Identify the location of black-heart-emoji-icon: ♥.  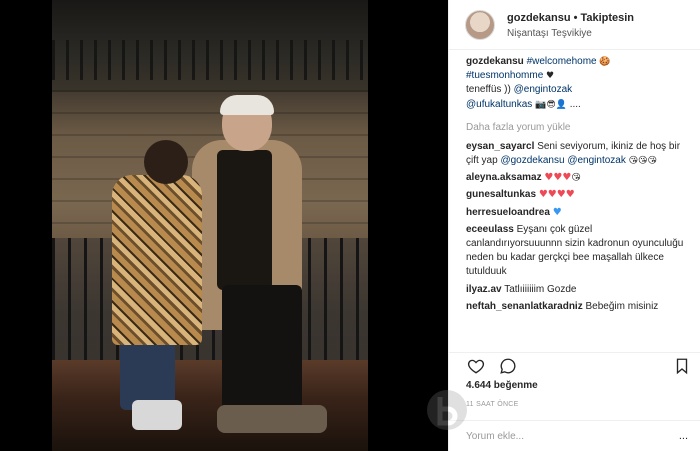
(550, 76).